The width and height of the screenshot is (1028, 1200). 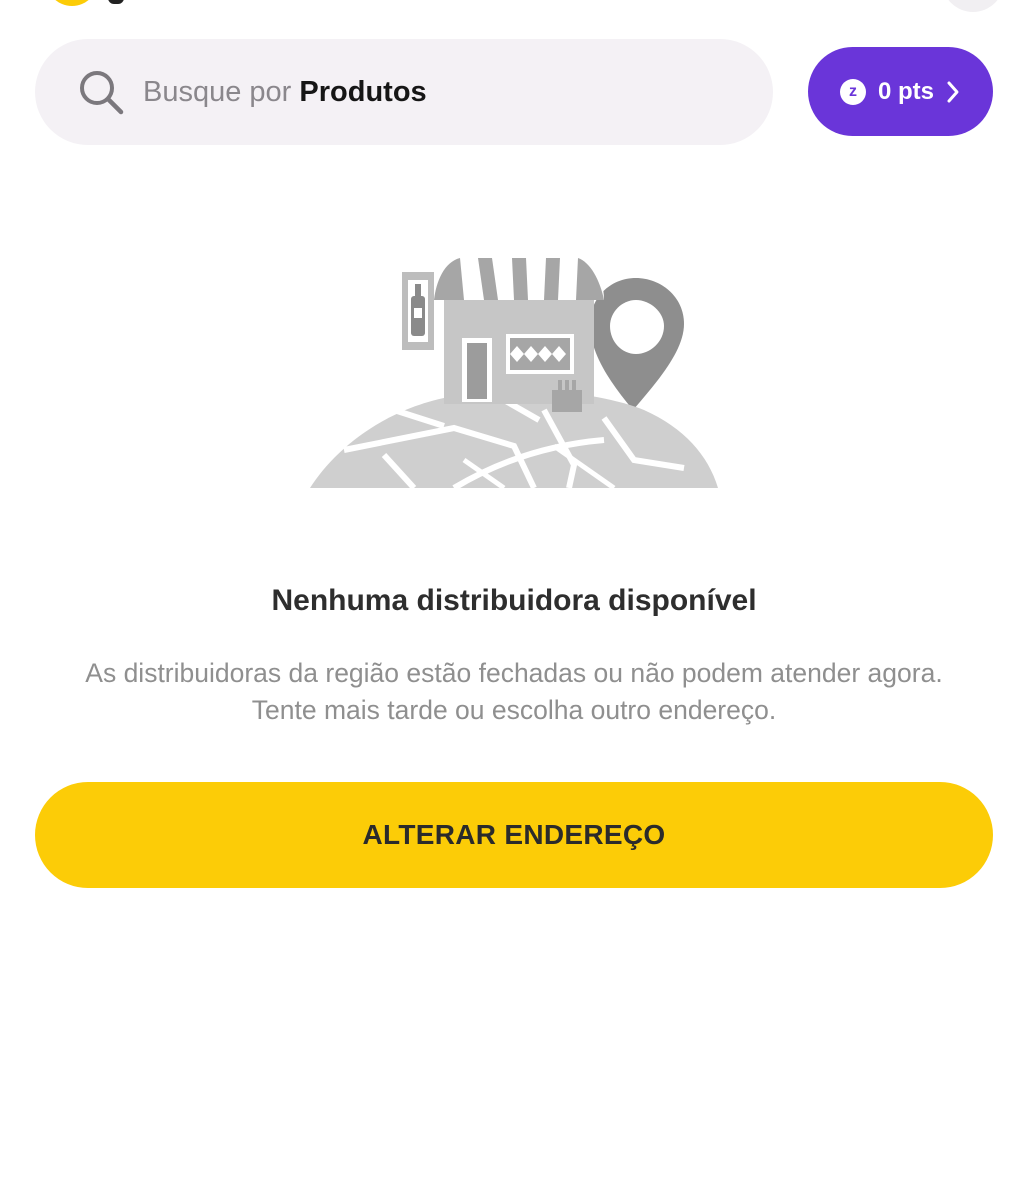 What do you see at coordinates (101, 92) in the screenshot?
I see `search-icon` at bounding box center [101, 92].